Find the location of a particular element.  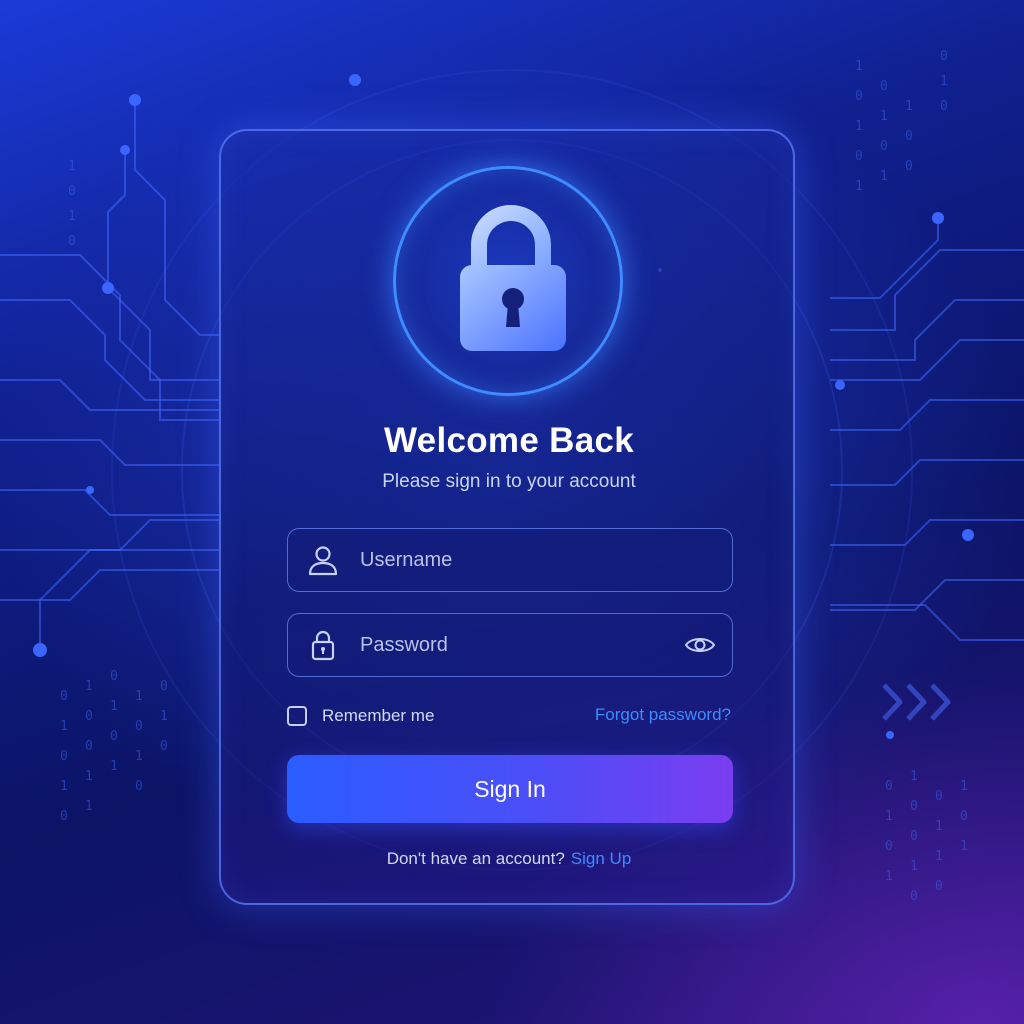

user-icon is located at coordinates (323, 561).